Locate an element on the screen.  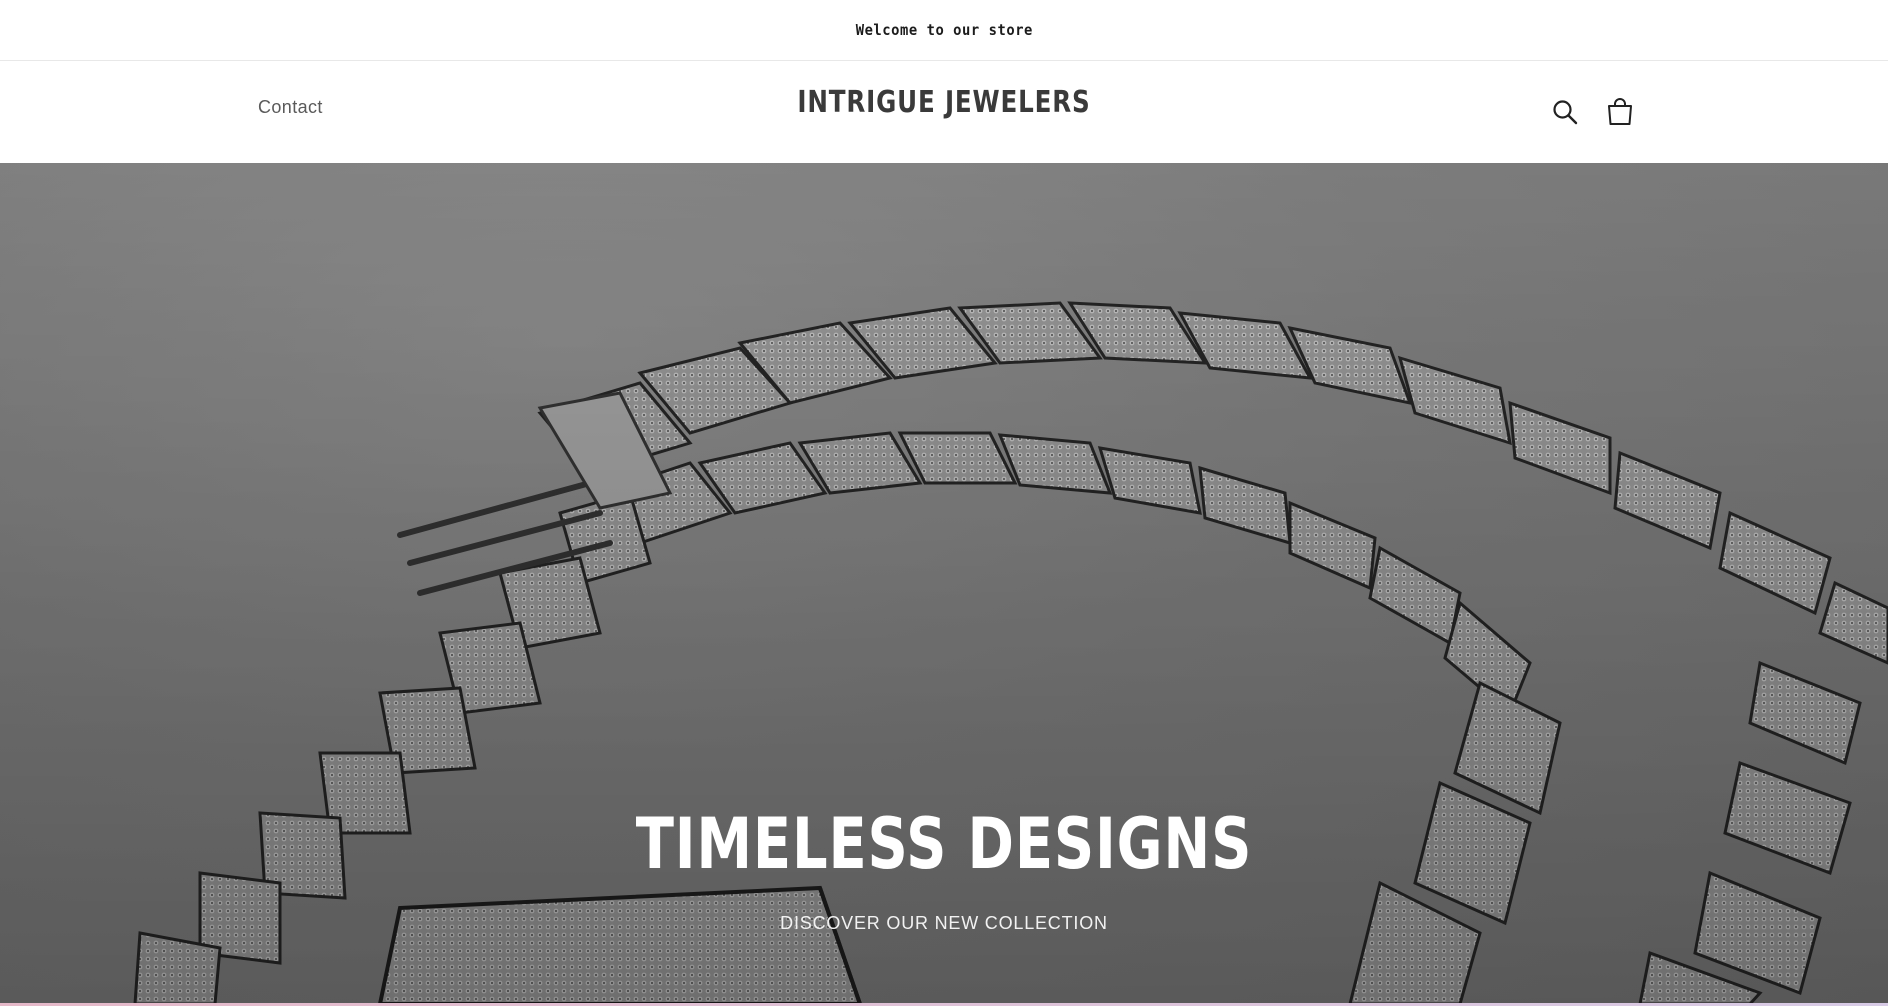
site-header: Contact INTRIGUE JEWELERS is located at coordinates (944, 112).